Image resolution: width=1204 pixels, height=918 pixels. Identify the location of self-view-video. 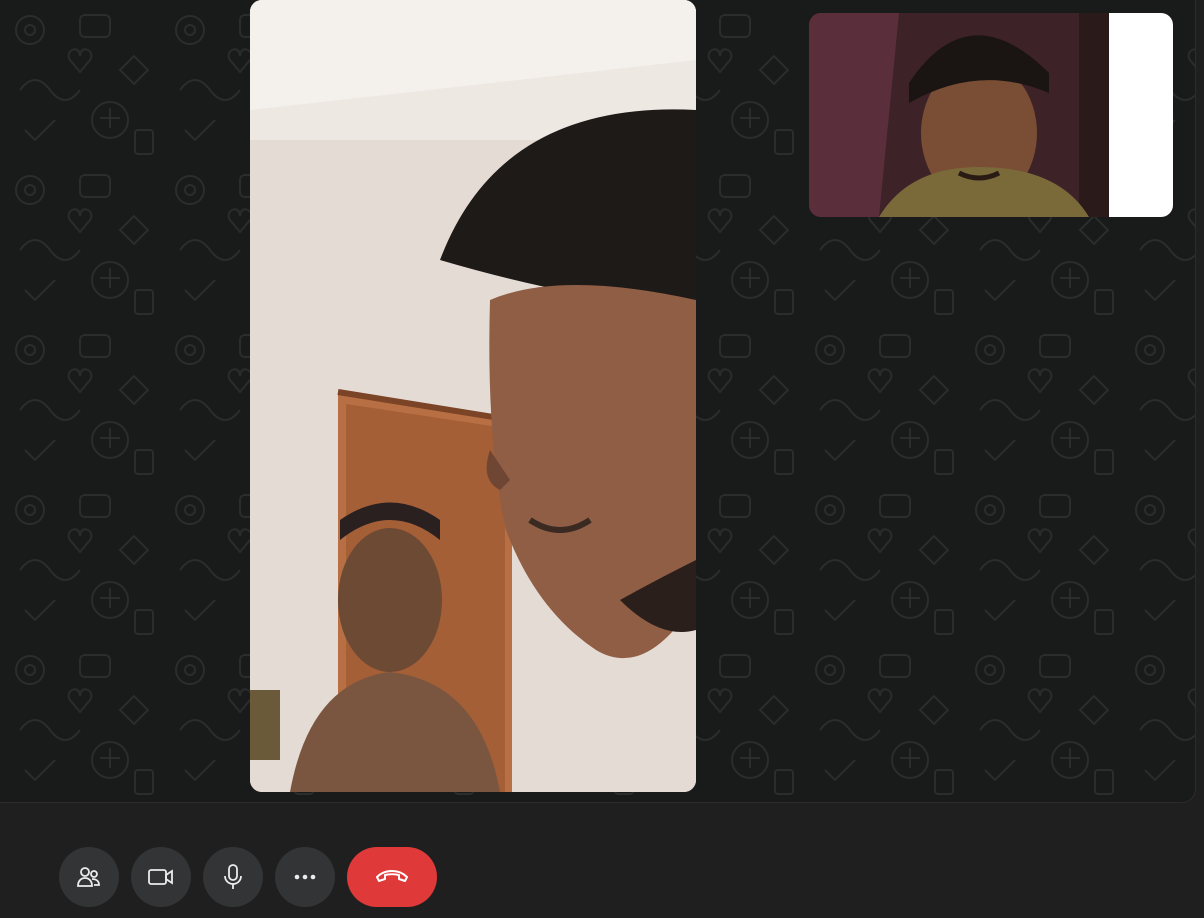
(991, 115).